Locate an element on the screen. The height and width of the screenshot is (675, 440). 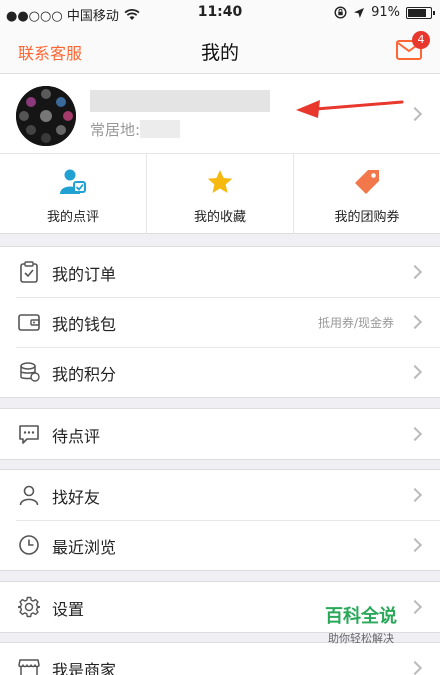
residence-label: 常居地: is located at coordinates (115, 130).